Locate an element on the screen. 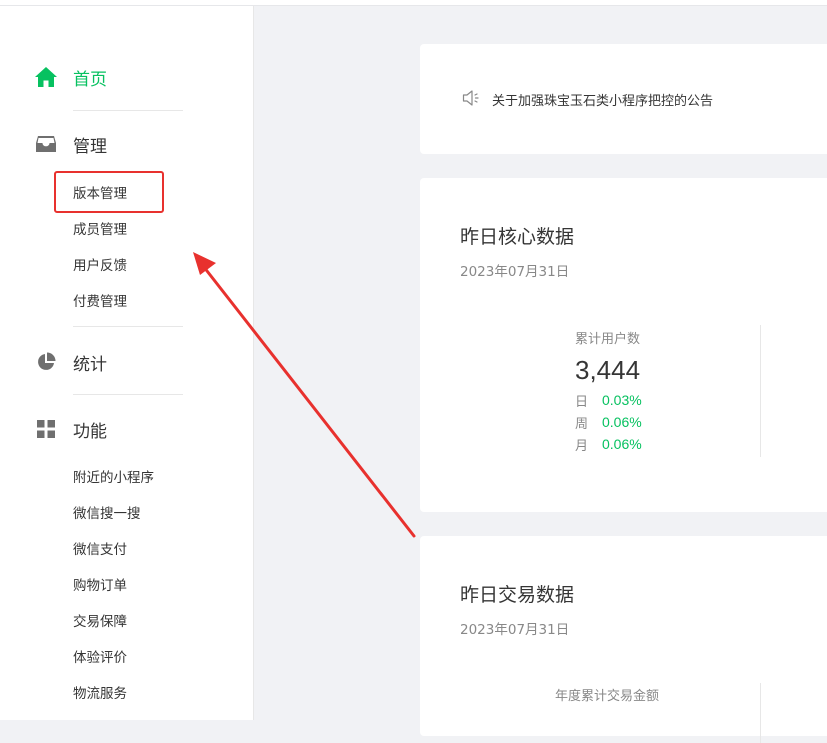 Image resolution: width=827 pixels, height=743 pixels. pie-chart-icon is located at coordinates (46, 362).